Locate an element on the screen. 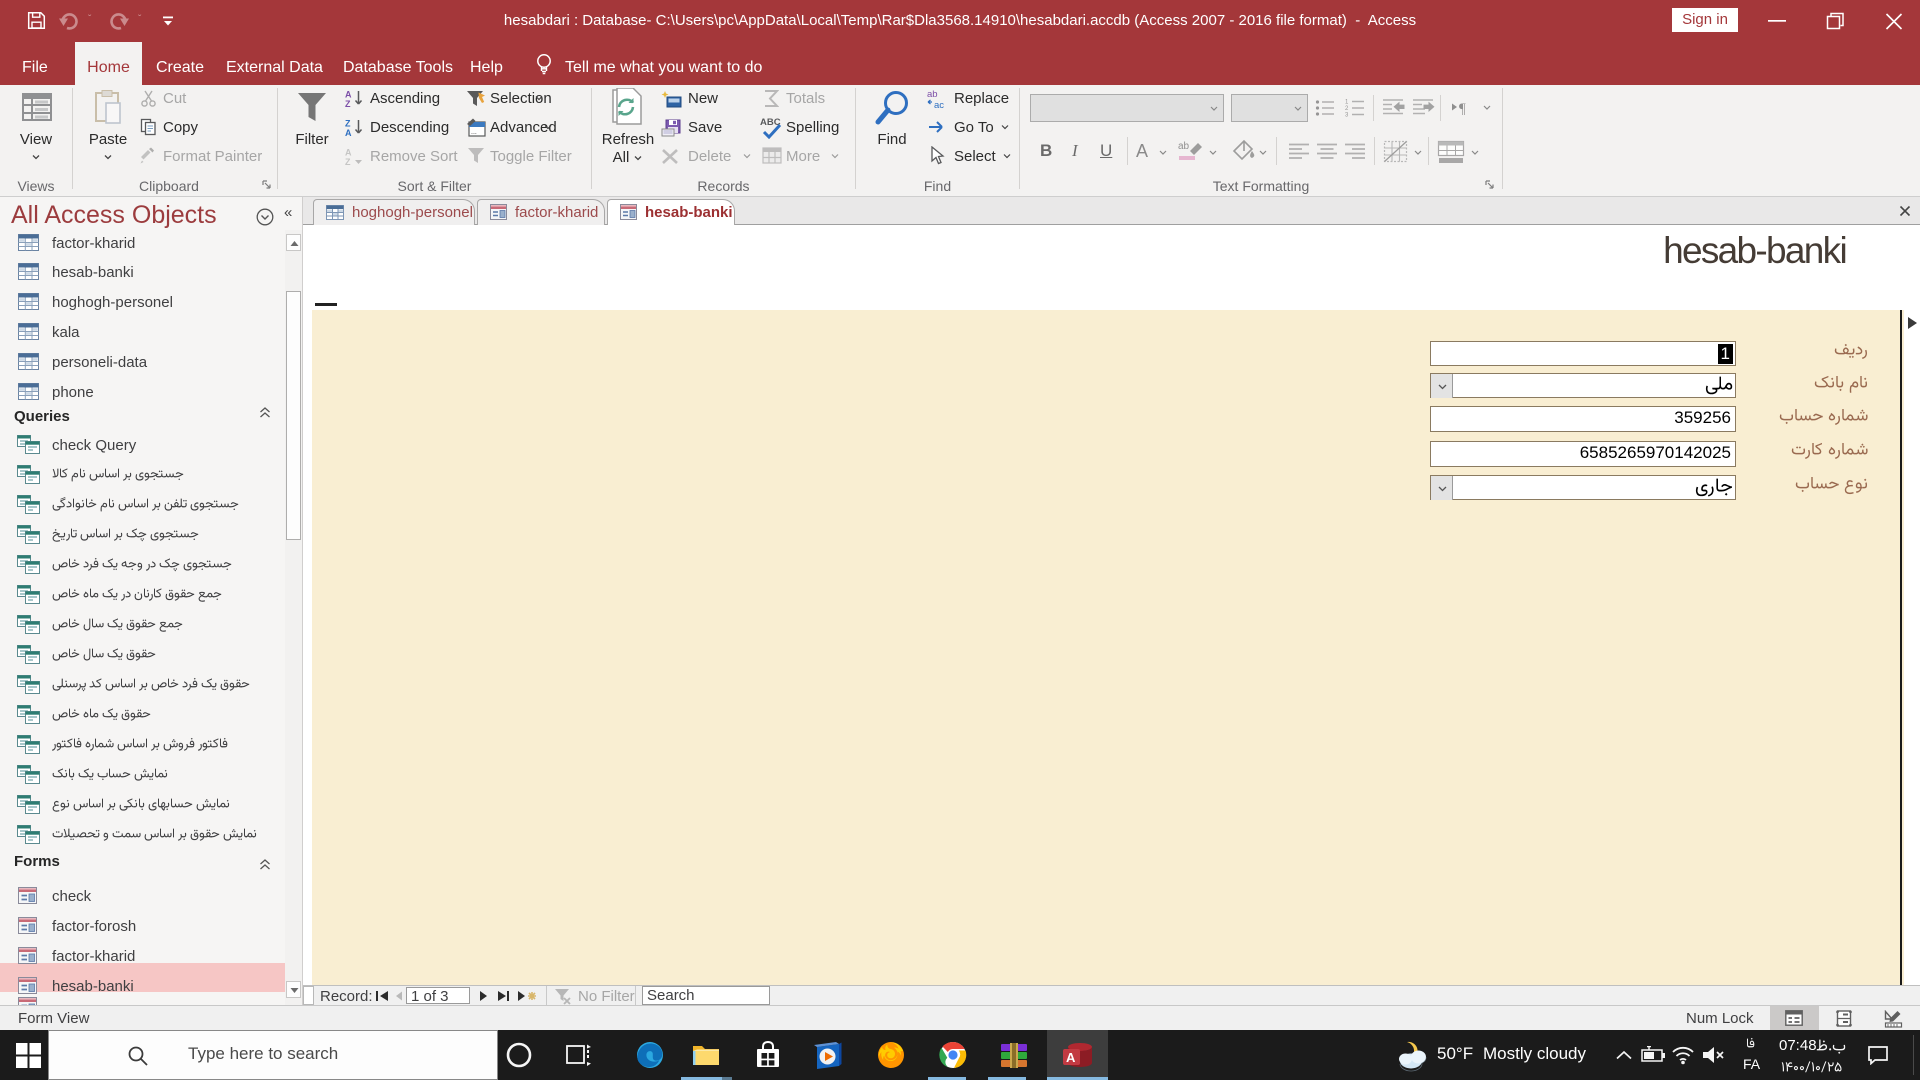  svg-text: ac is located at coordinates (939, 105).